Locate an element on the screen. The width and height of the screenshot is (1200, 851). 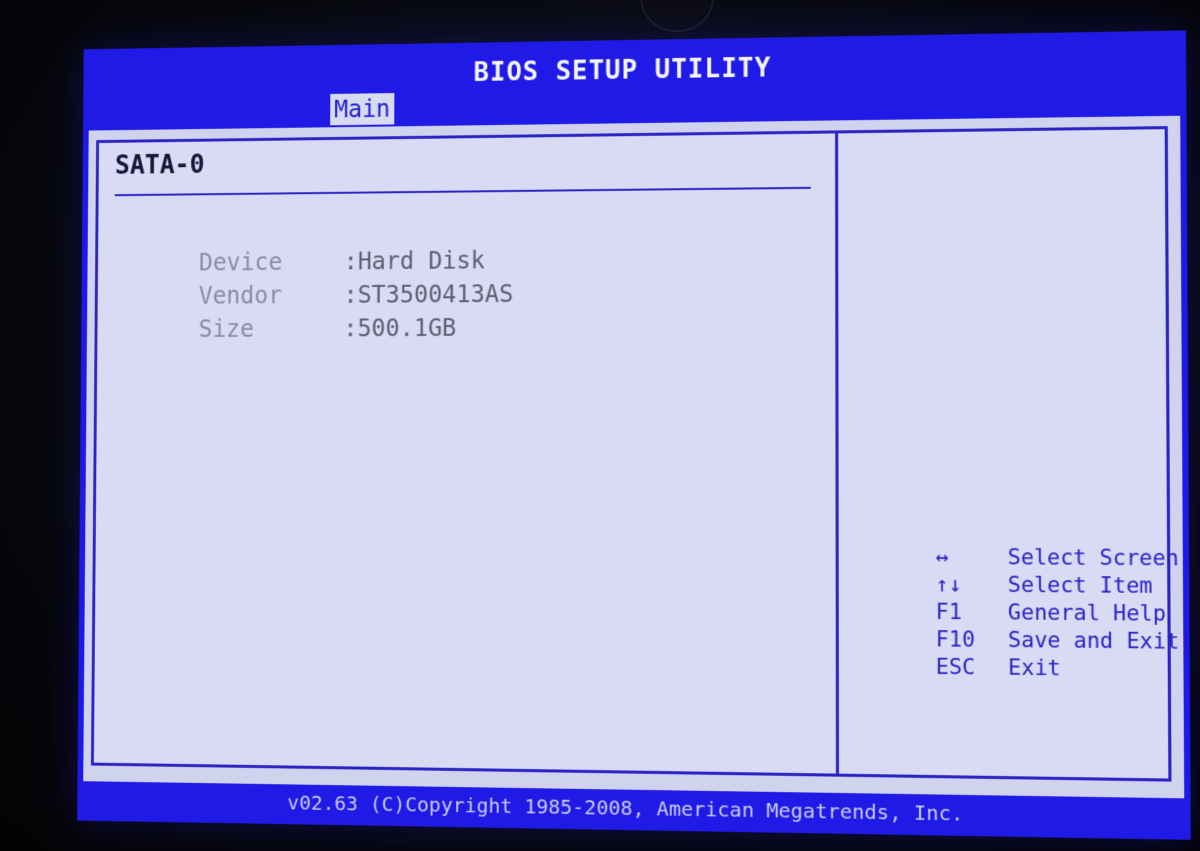
section-title: SATA-0 is located at coordinates (159, 165).